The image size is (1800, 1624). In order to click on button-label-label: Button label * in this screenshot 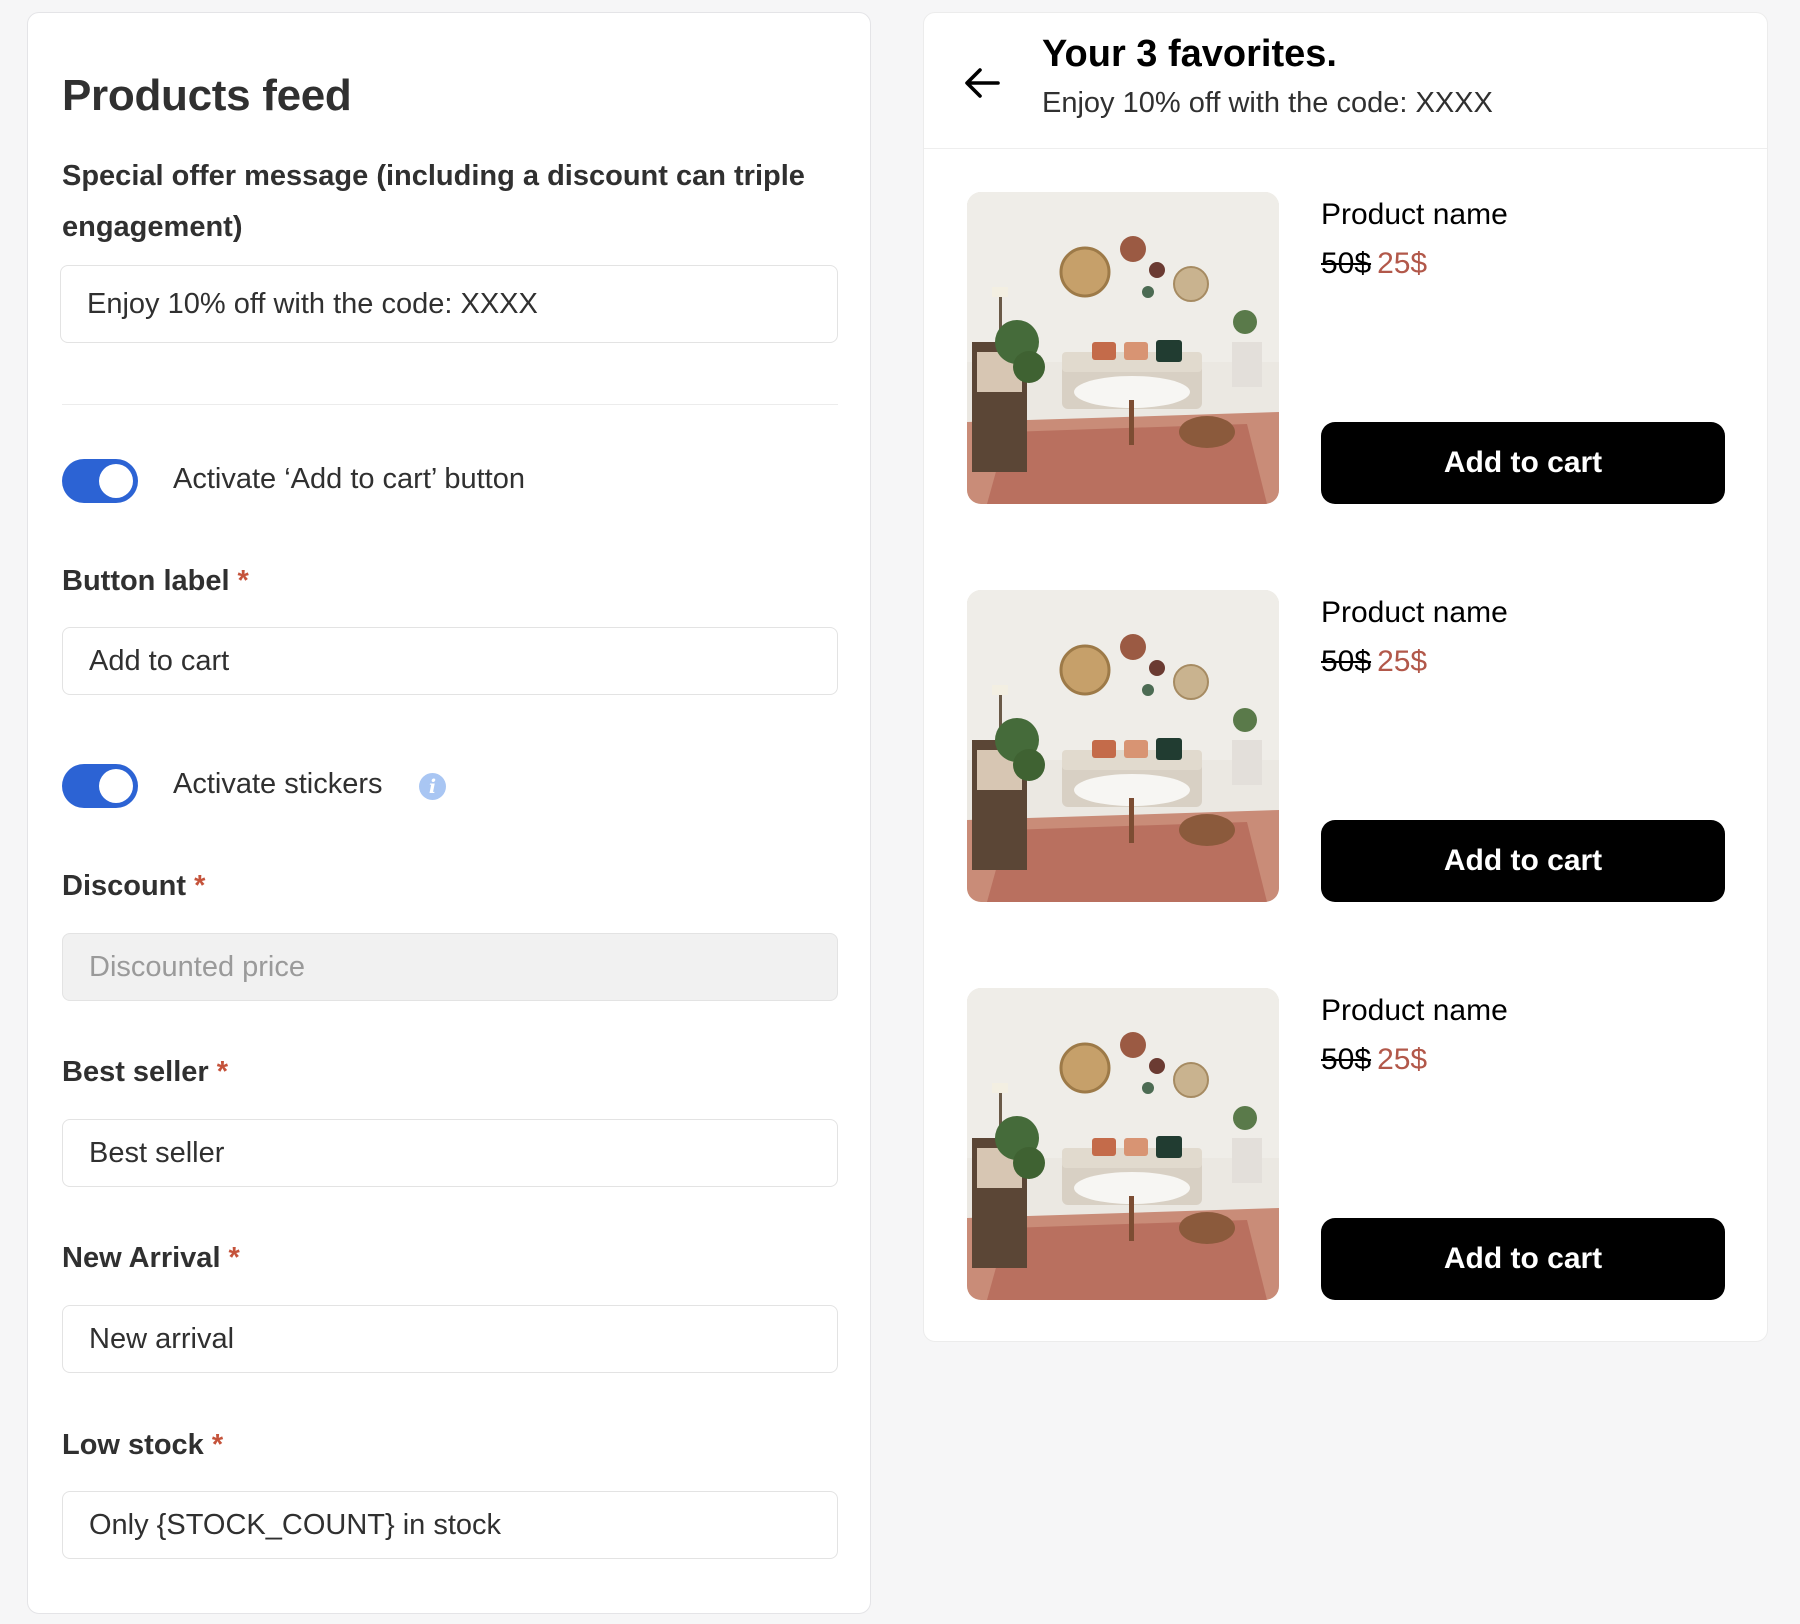, I will do `click(155, 581)`.